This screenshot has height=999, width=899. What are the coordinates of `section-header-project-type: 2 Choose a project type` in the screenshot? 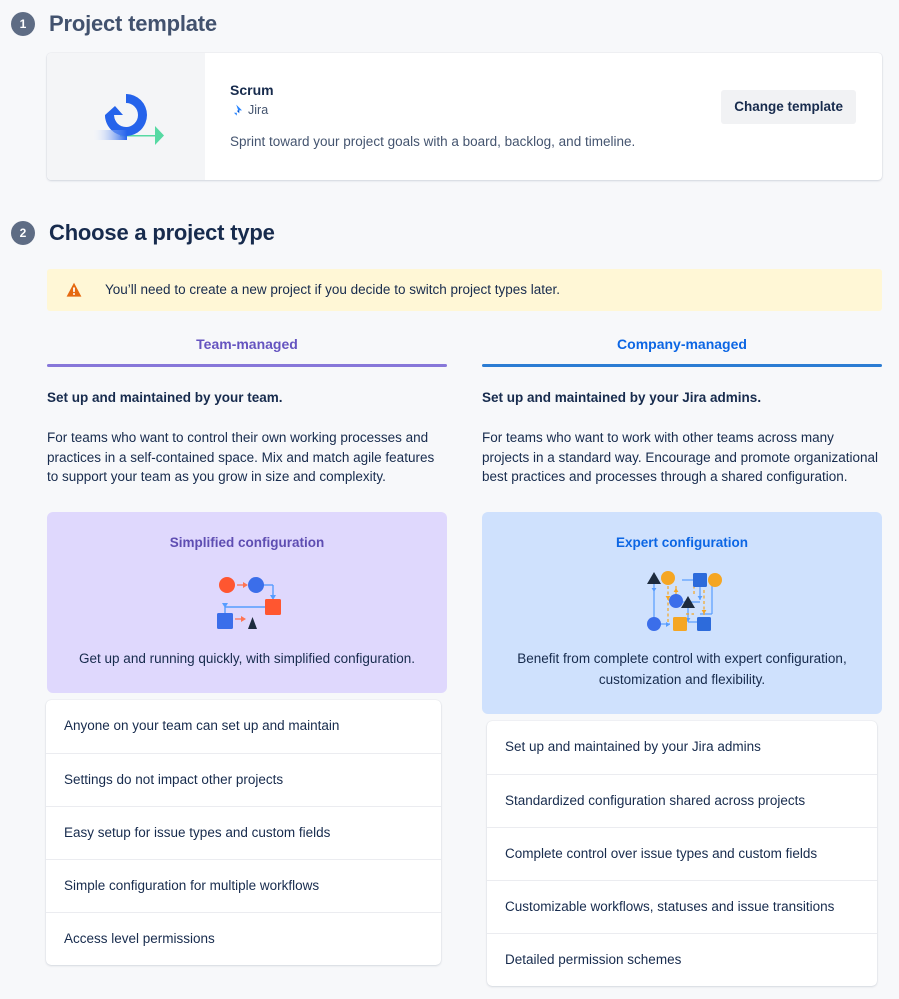 It's located at (143, 233).